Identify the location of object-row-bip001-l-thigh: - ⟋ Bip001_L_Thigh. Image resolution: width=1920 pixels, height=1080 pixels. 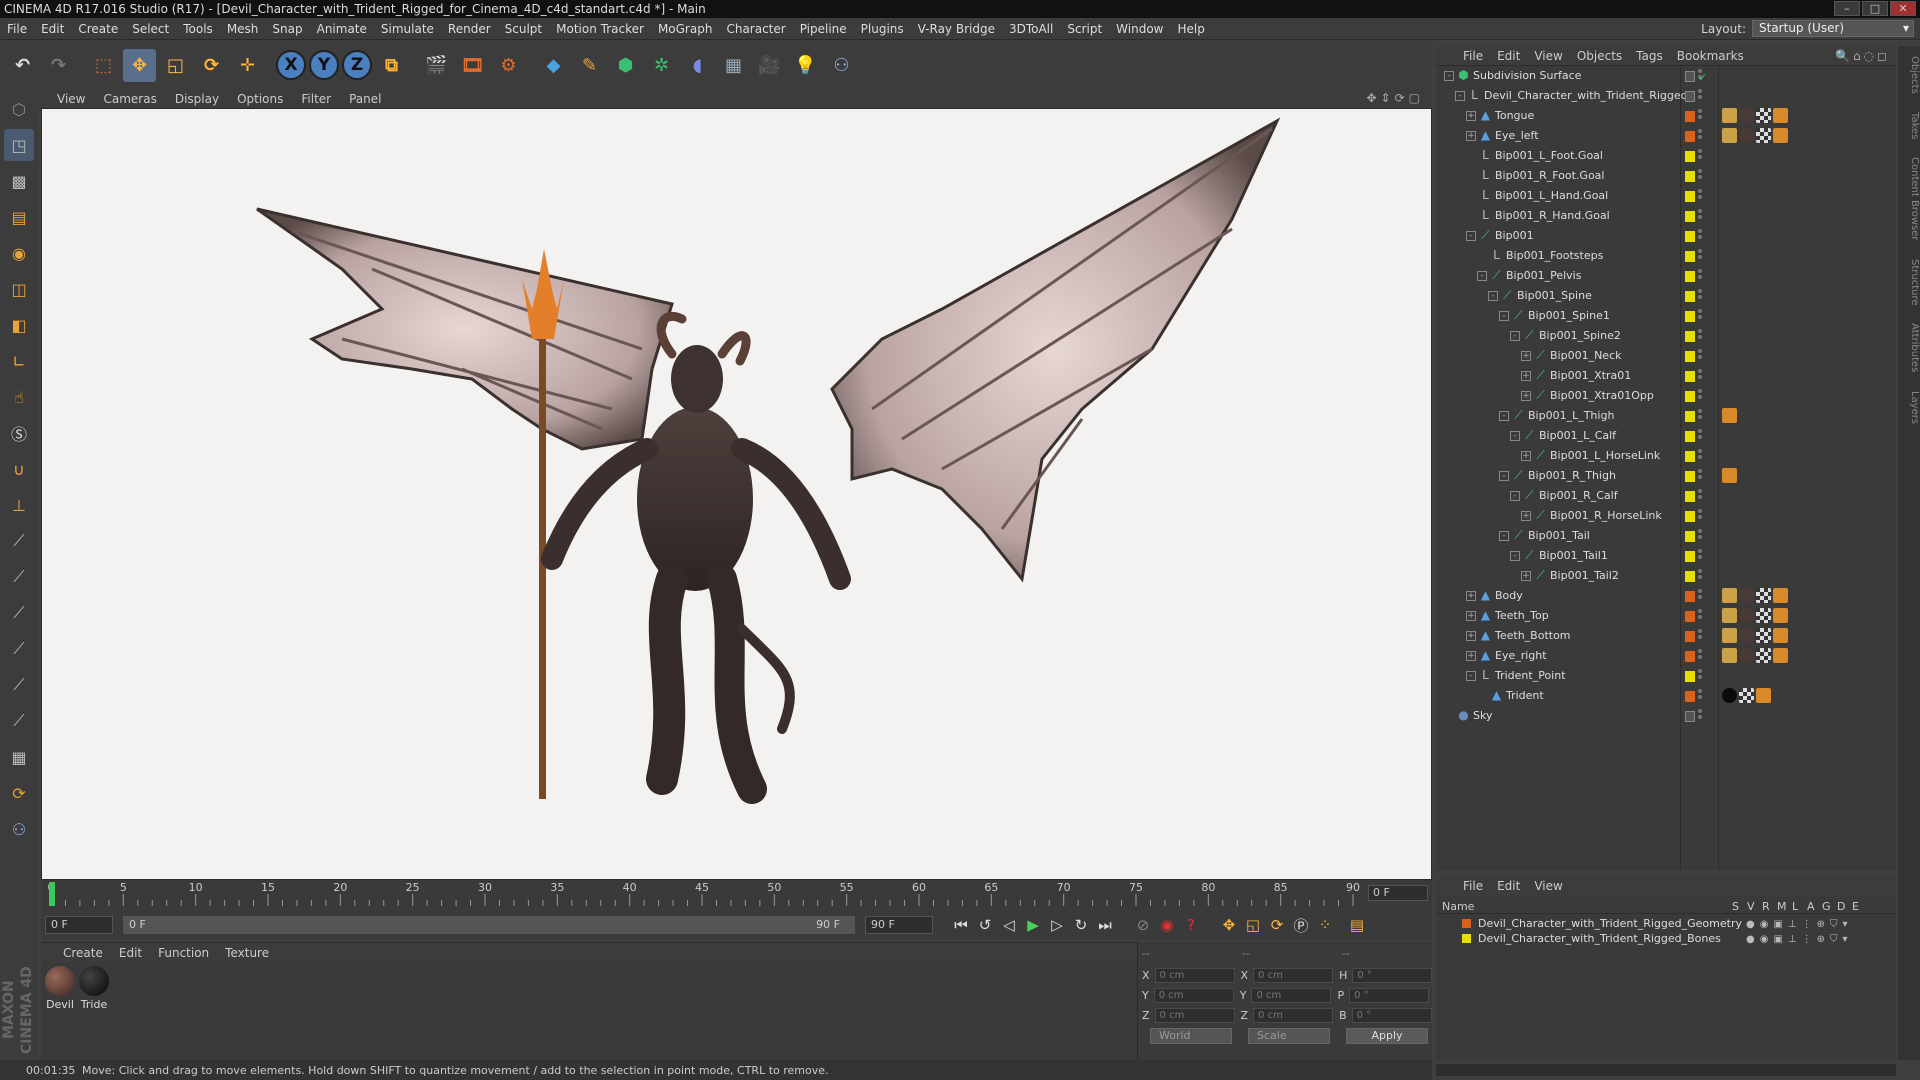
(1666, 416).